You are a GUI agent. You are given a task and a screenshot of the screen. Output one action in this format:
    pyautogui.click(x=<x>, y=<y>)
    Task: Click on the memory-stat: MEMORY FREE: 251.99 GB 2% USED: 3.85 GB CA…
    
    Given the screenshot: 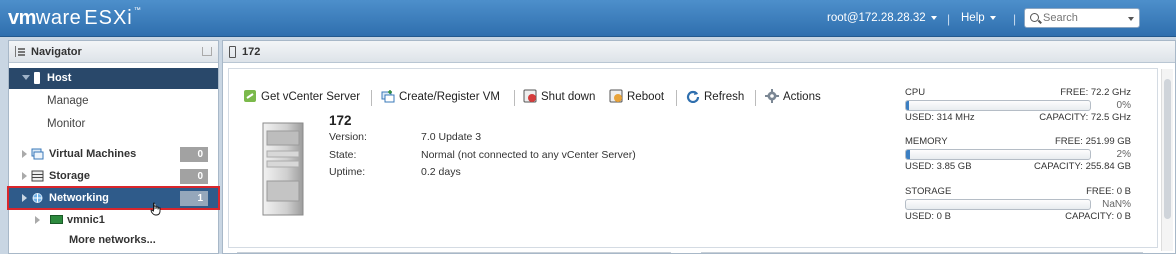 What is the action you would take?
    pyautogui.click(x=1018, y=154)
    